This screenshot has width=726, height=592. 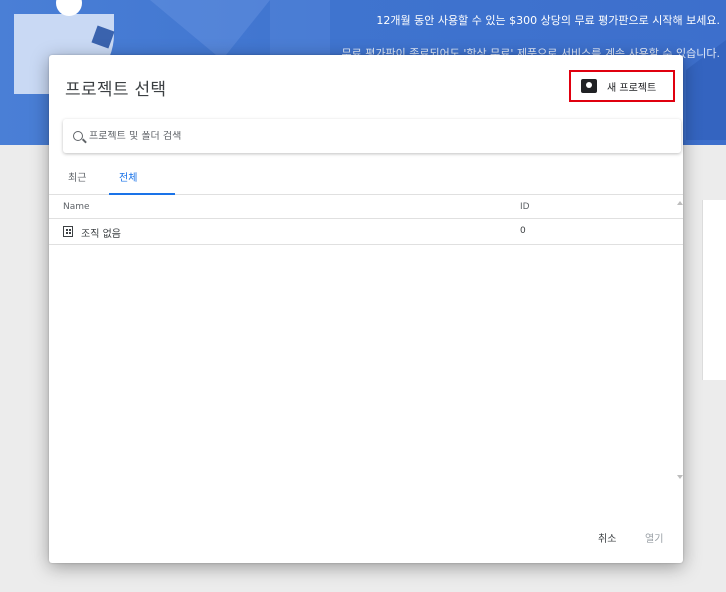 I want to click on tab-bar: 최근 전체, so click(x=366, y=177).